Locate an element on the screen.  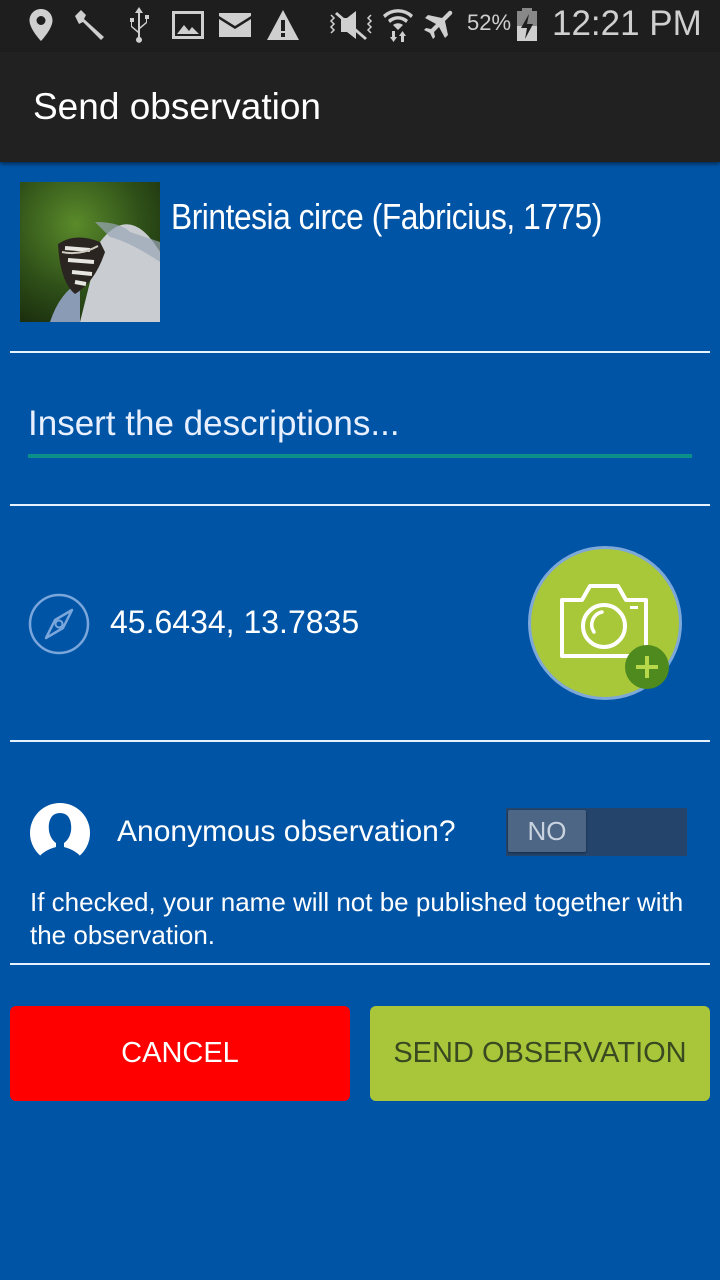
mail-icon is located at coordinates (235, 25).